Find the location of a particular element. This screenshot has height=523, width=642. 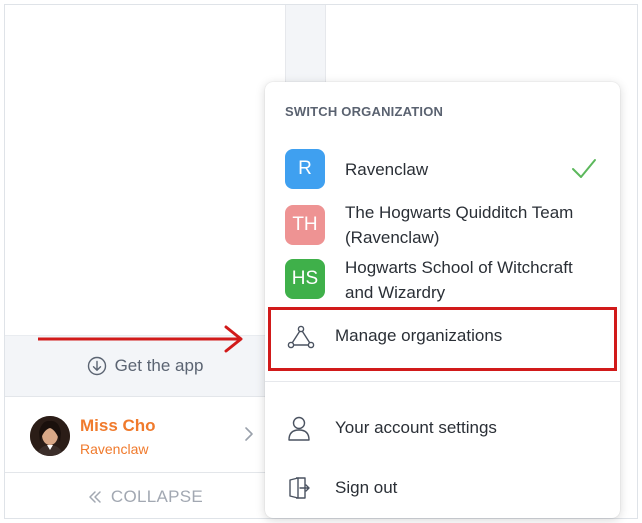

user-icon is located at coordinates (299, 428).